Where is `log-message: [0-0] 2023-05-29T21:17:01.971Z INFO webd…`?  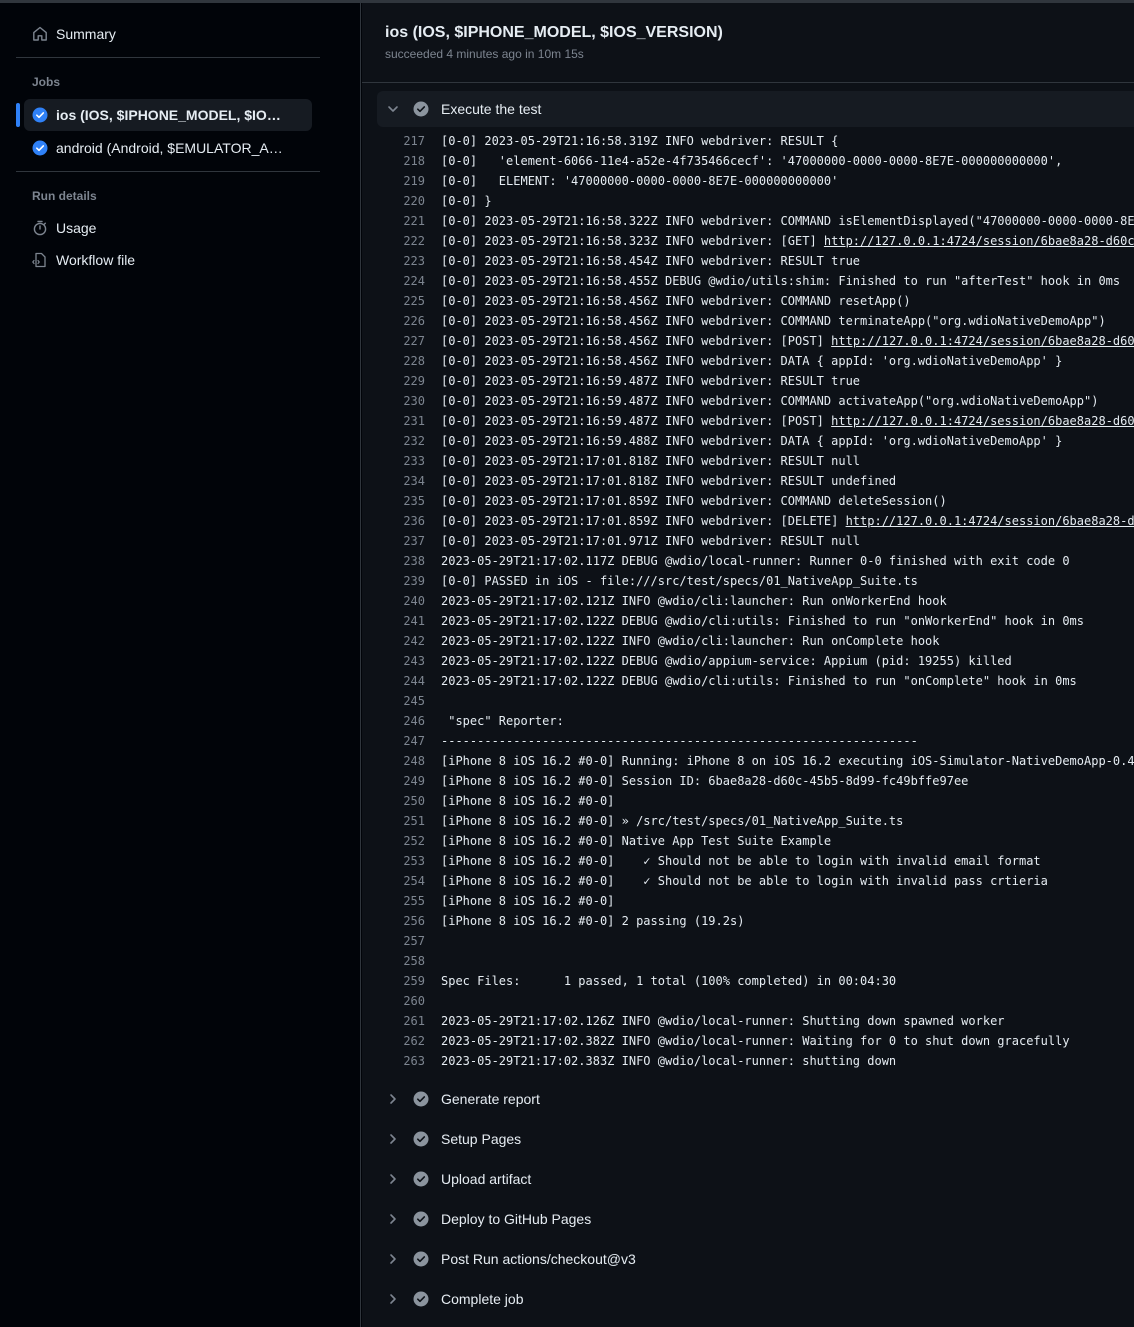
log-message: [0-0] 2023-05-29T21:17:01.971Z INFO webd… is located at coordinates (651, 541).